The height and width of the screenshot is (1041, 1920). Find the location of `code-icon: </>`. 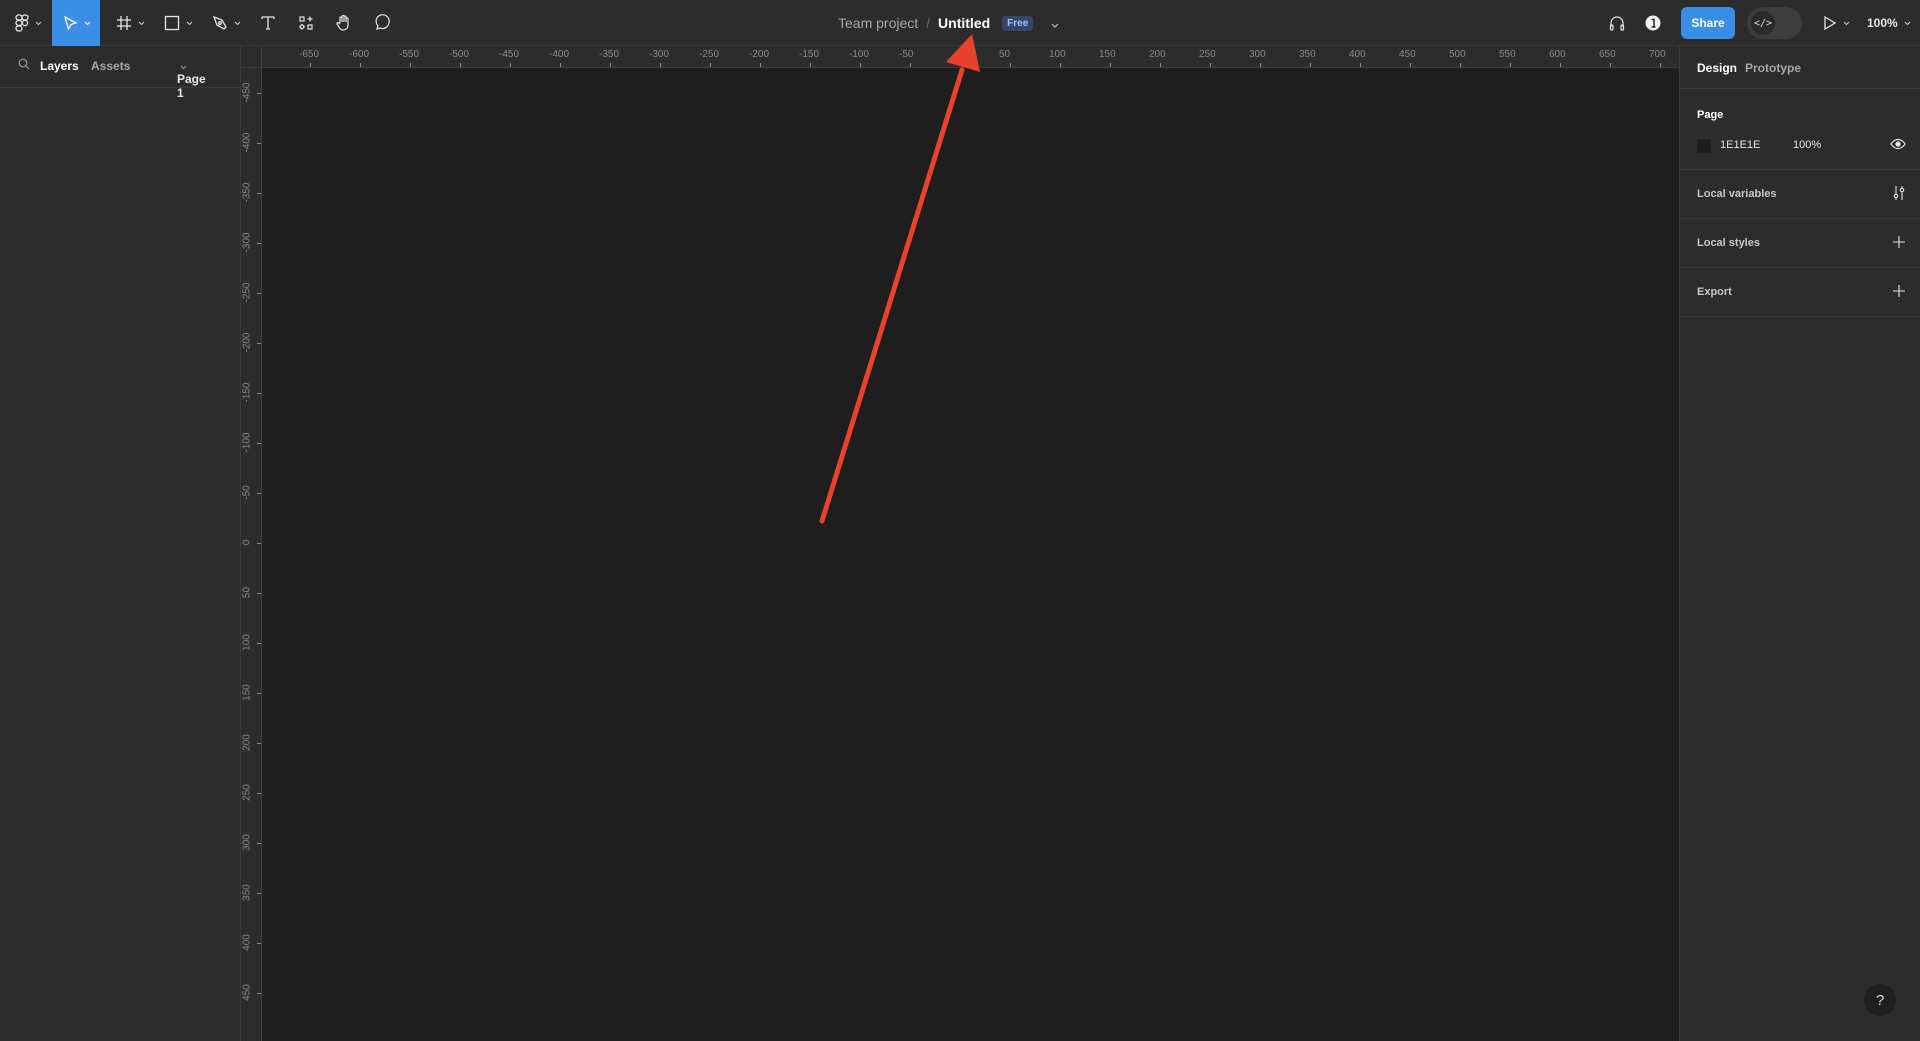

code-icon: </> is located at coordinates (1763, 23).